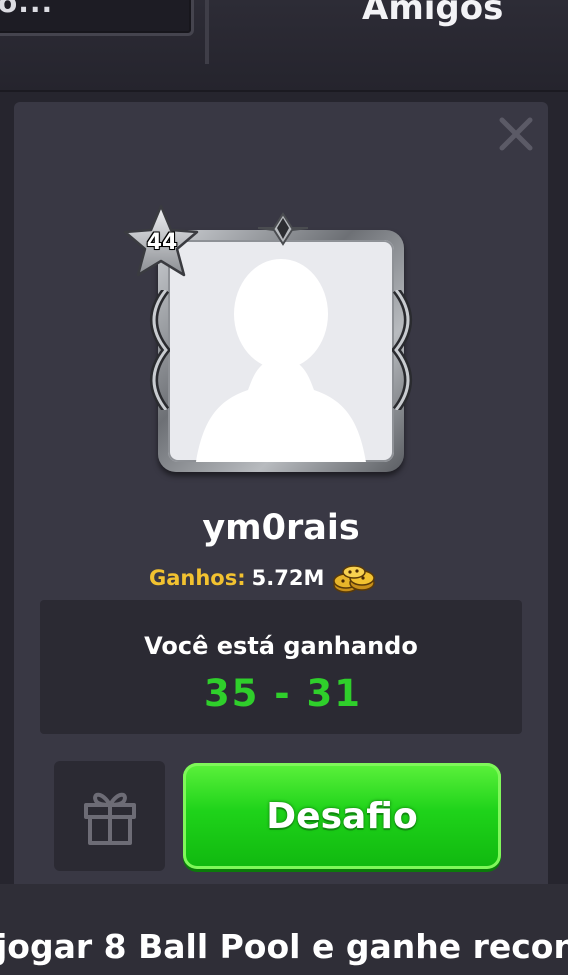  I want to click on winnings-value: 5.72M, so click(288, 578).